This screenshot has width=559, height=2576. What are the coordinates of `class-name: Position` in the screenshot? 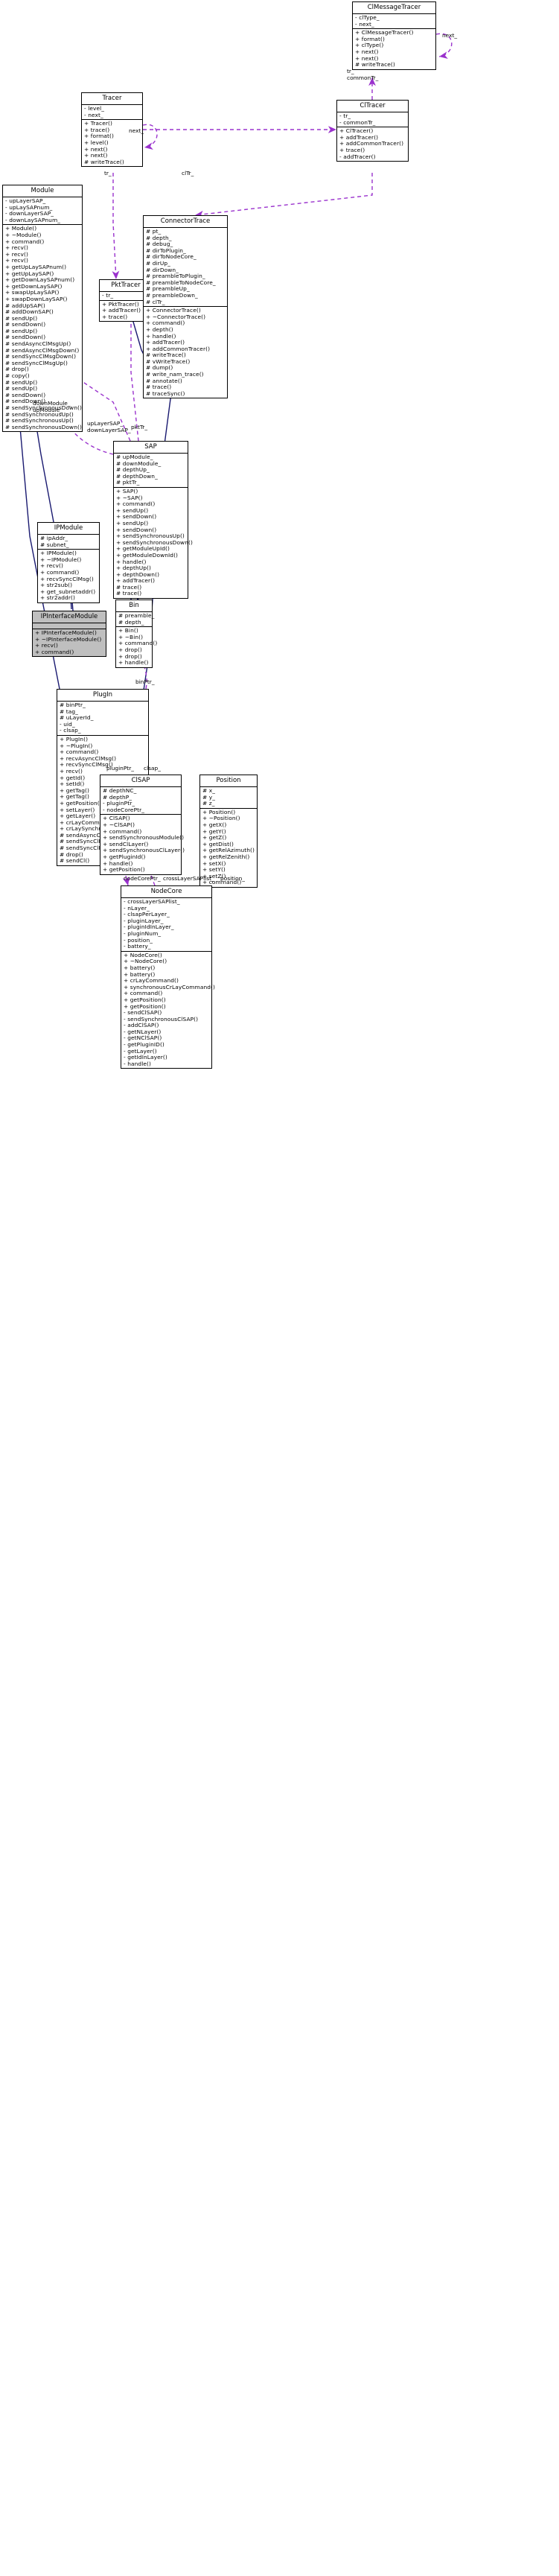 It's located at (229, 781).